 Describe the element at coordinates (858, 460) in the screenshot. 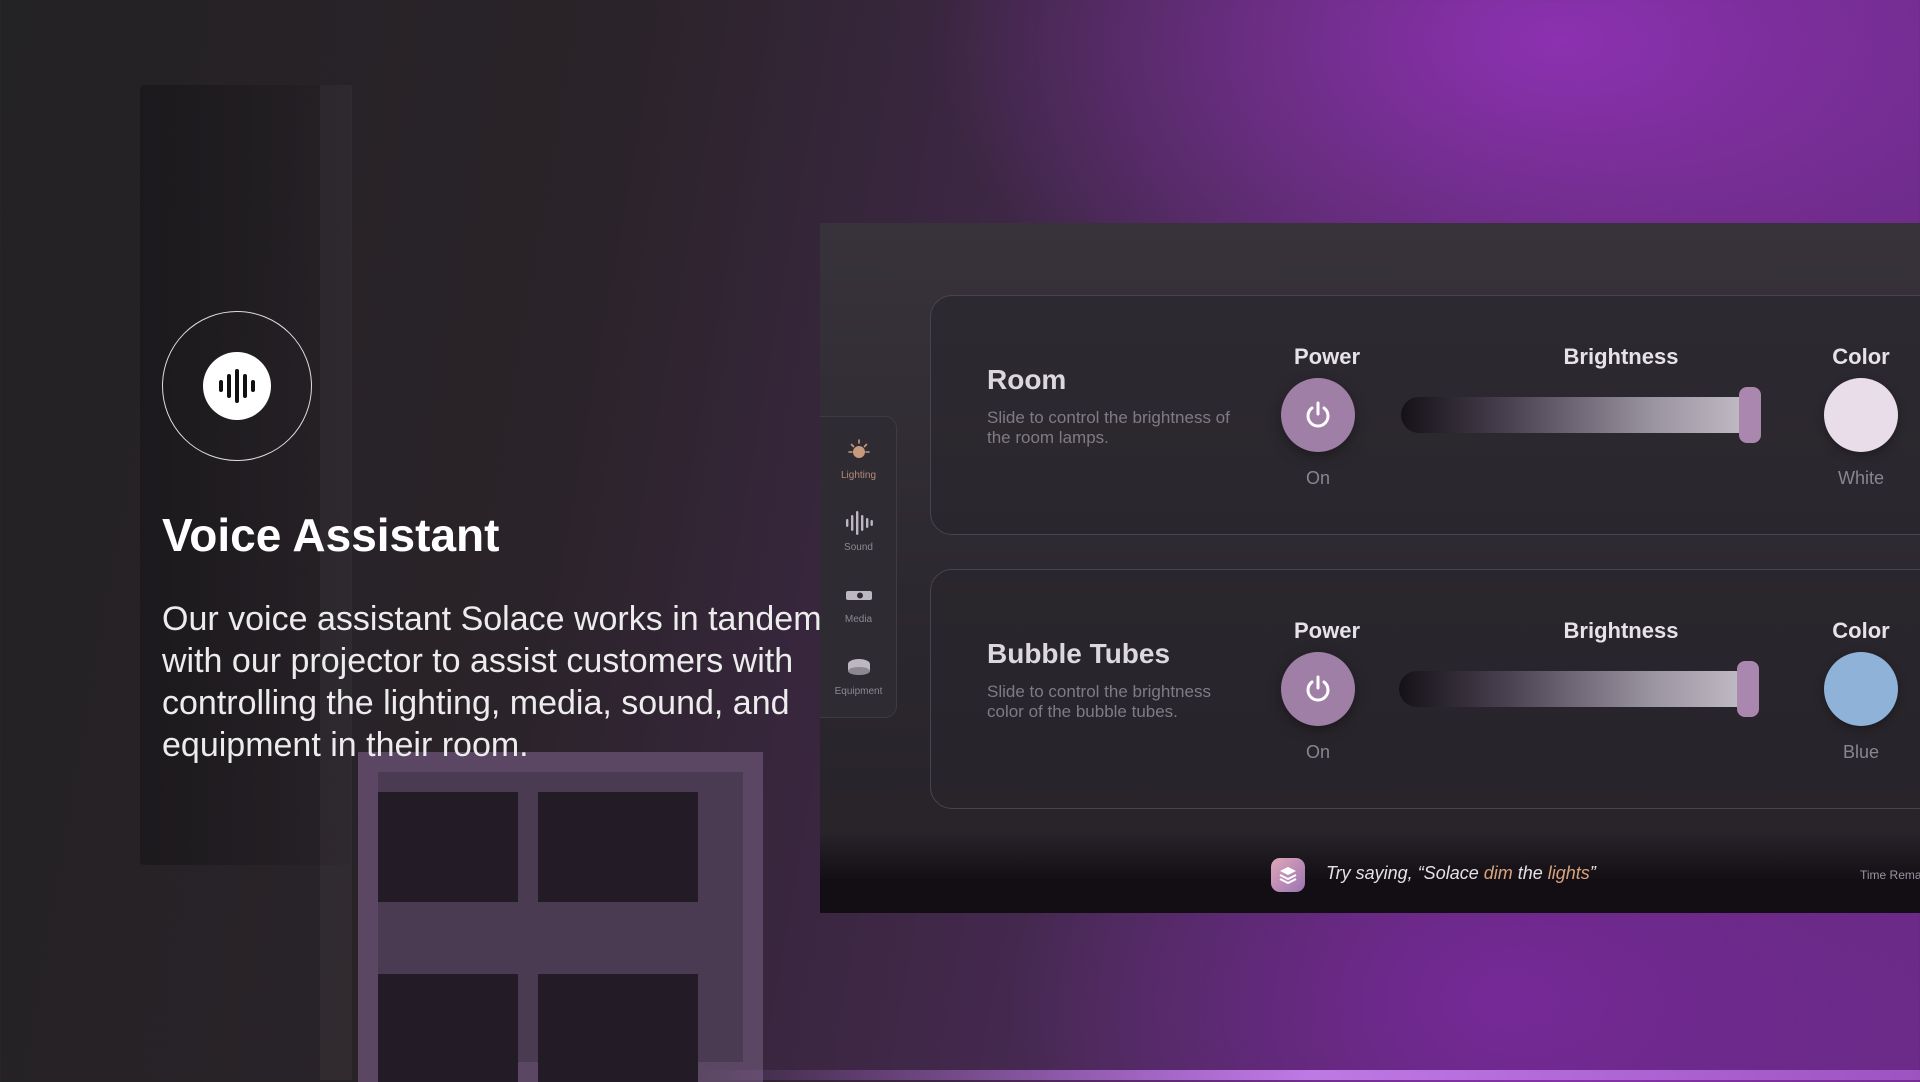

I see `nav-item-lighting: Lighting` at that location.